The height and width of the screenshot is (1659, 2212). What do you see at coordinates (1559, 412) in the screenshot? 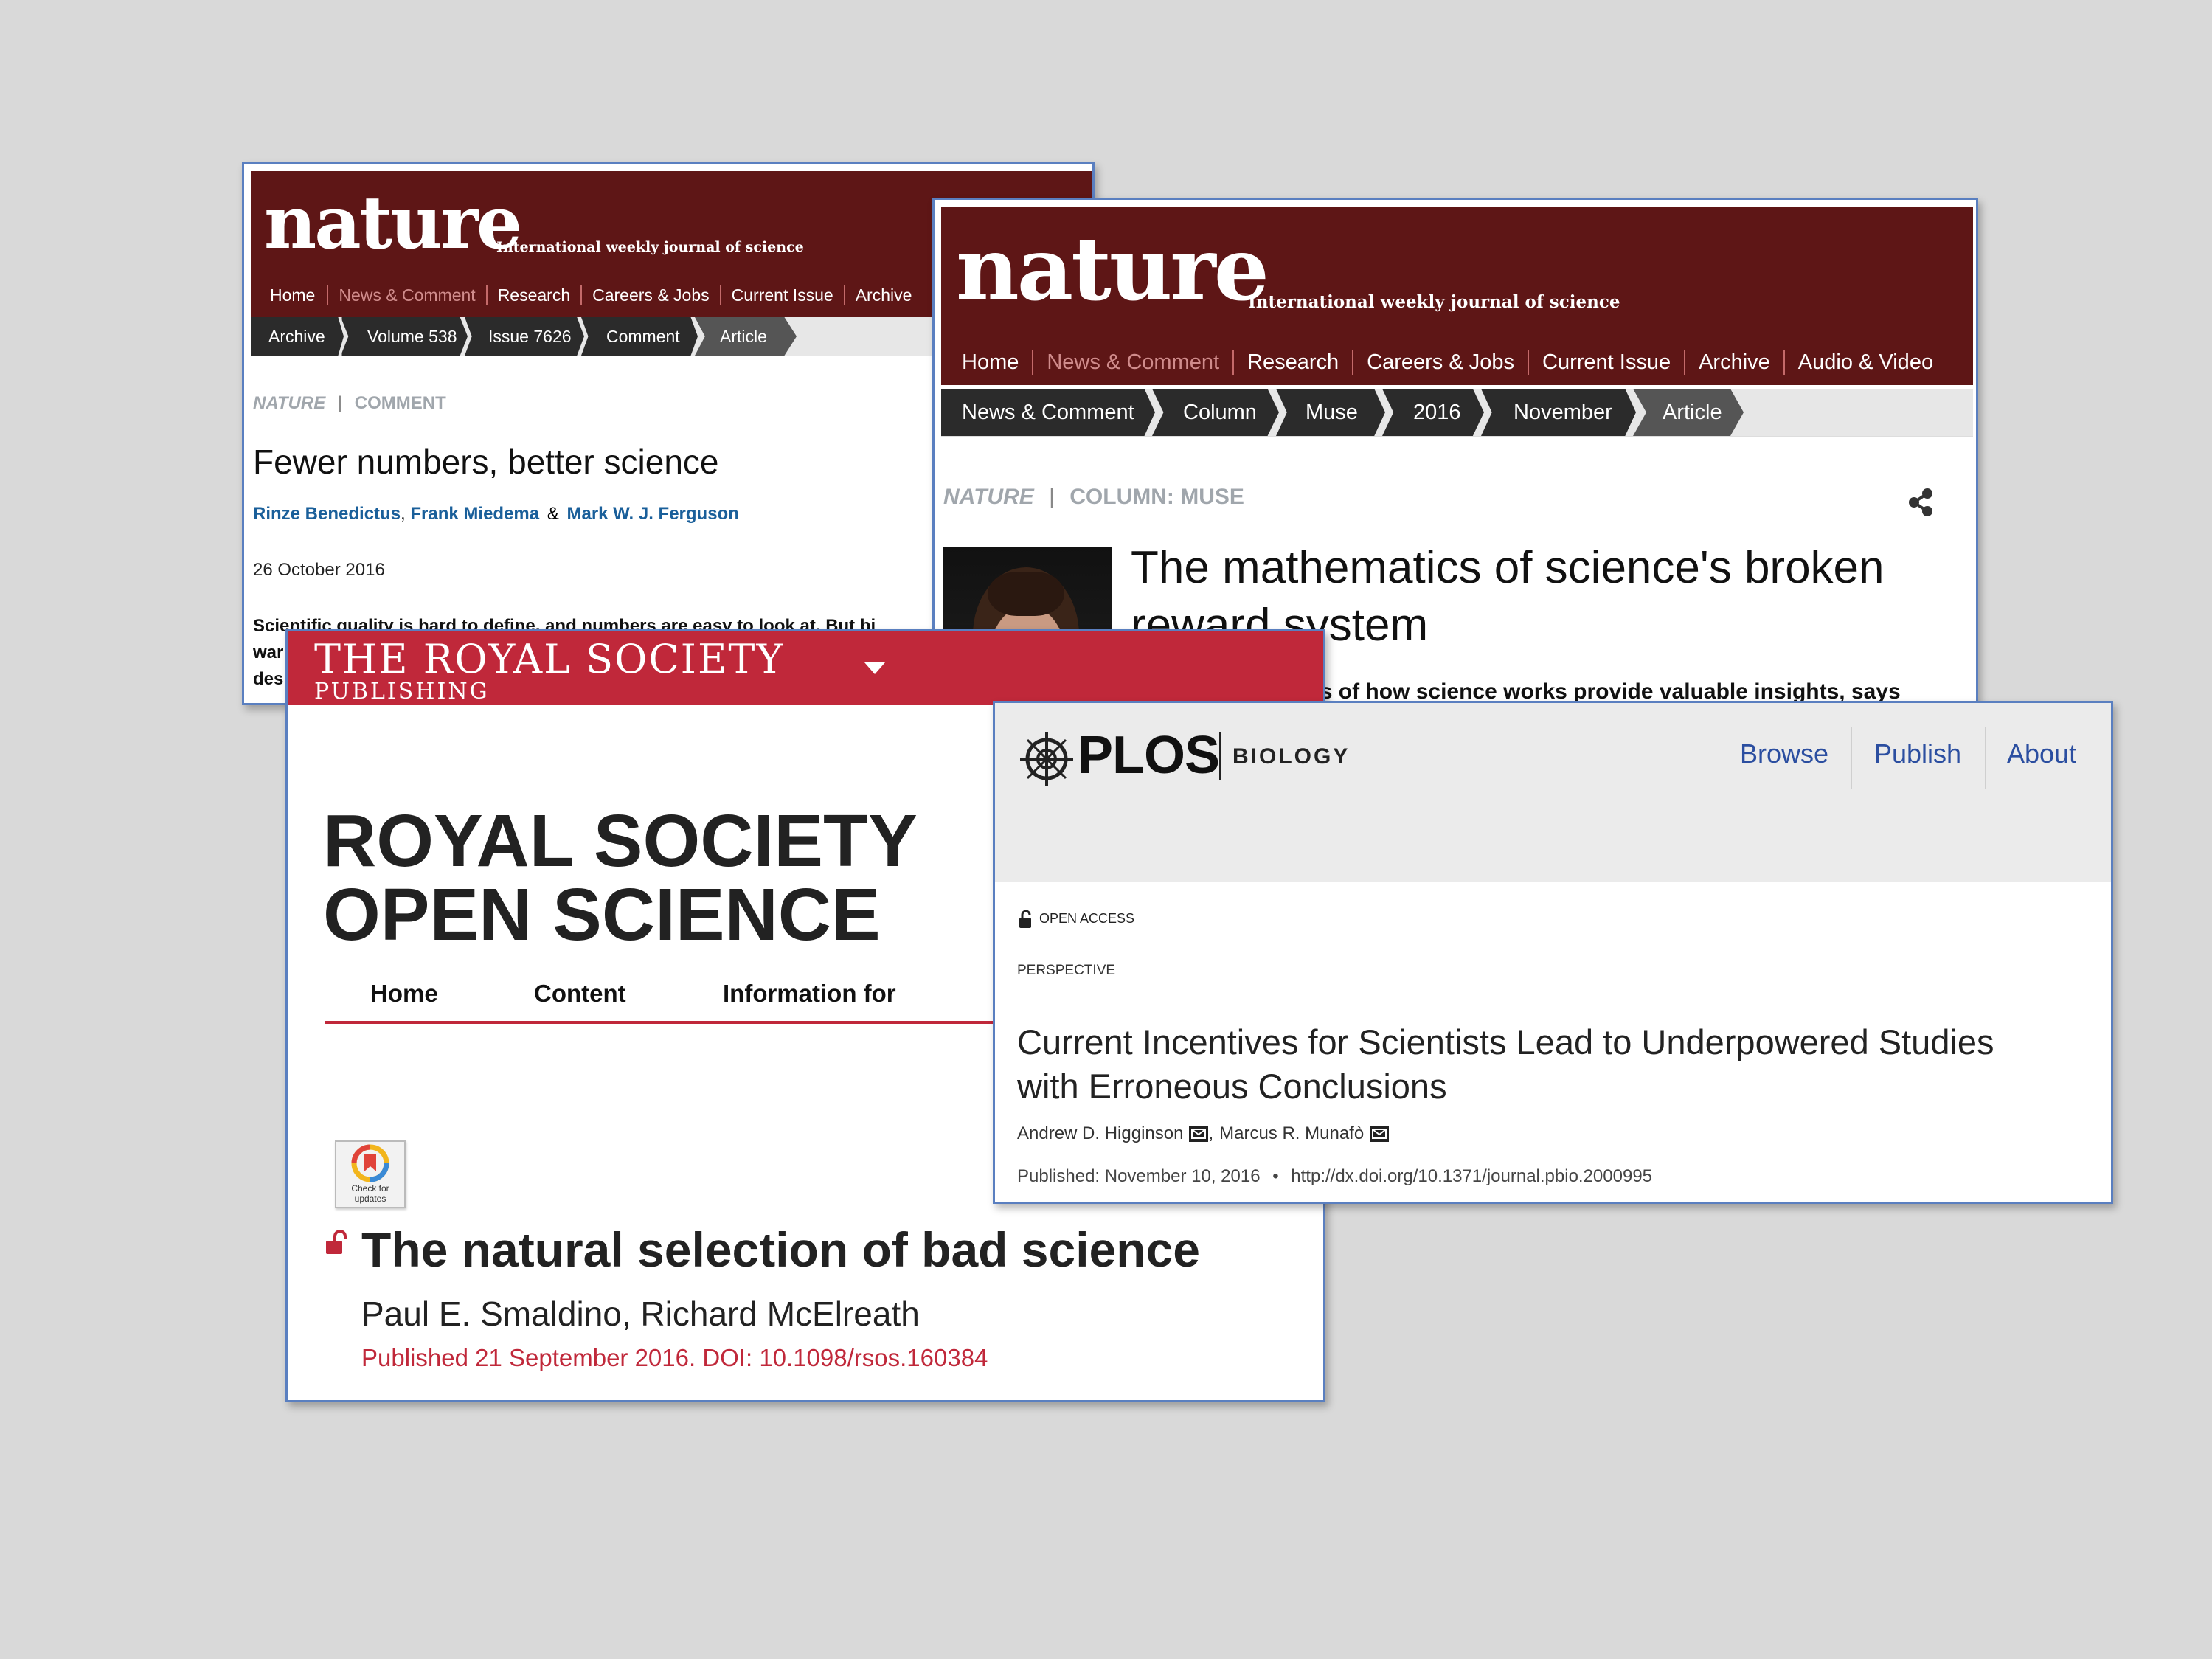
I see `crumb-month: November` at bounding box center [1559, 412].